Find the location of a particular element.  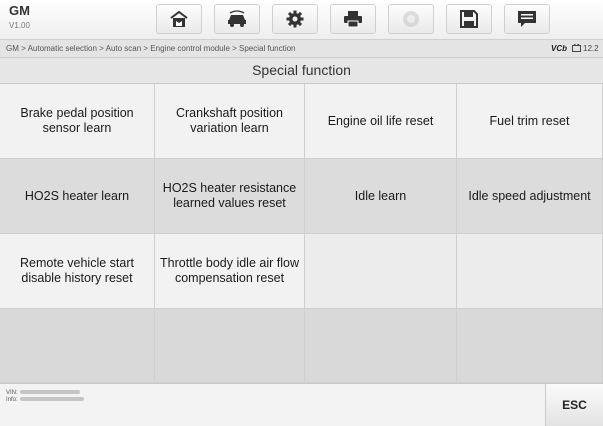

save-button is located at coordinates (469, 19).